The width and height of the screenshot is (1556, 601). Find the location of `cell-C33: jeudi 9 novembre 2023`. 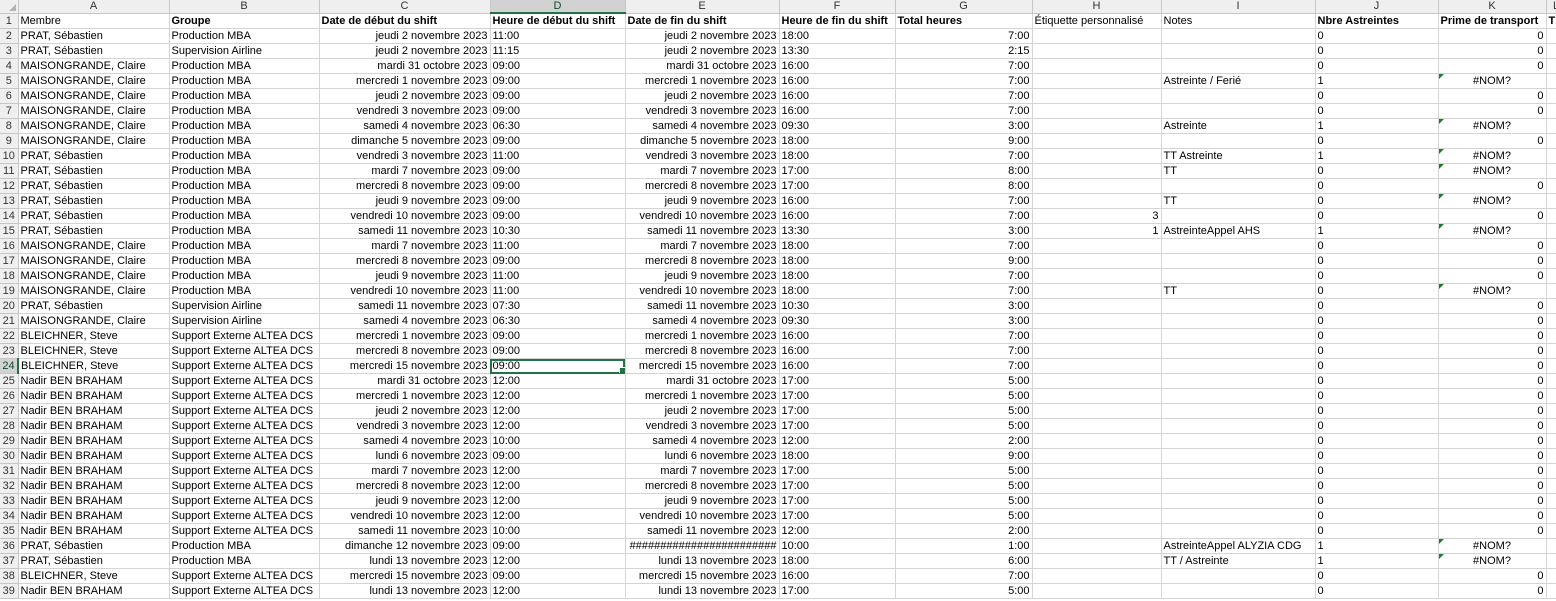

cell-C33: jeudi 9 novembre 2023 is located at coordinates (405, 501).